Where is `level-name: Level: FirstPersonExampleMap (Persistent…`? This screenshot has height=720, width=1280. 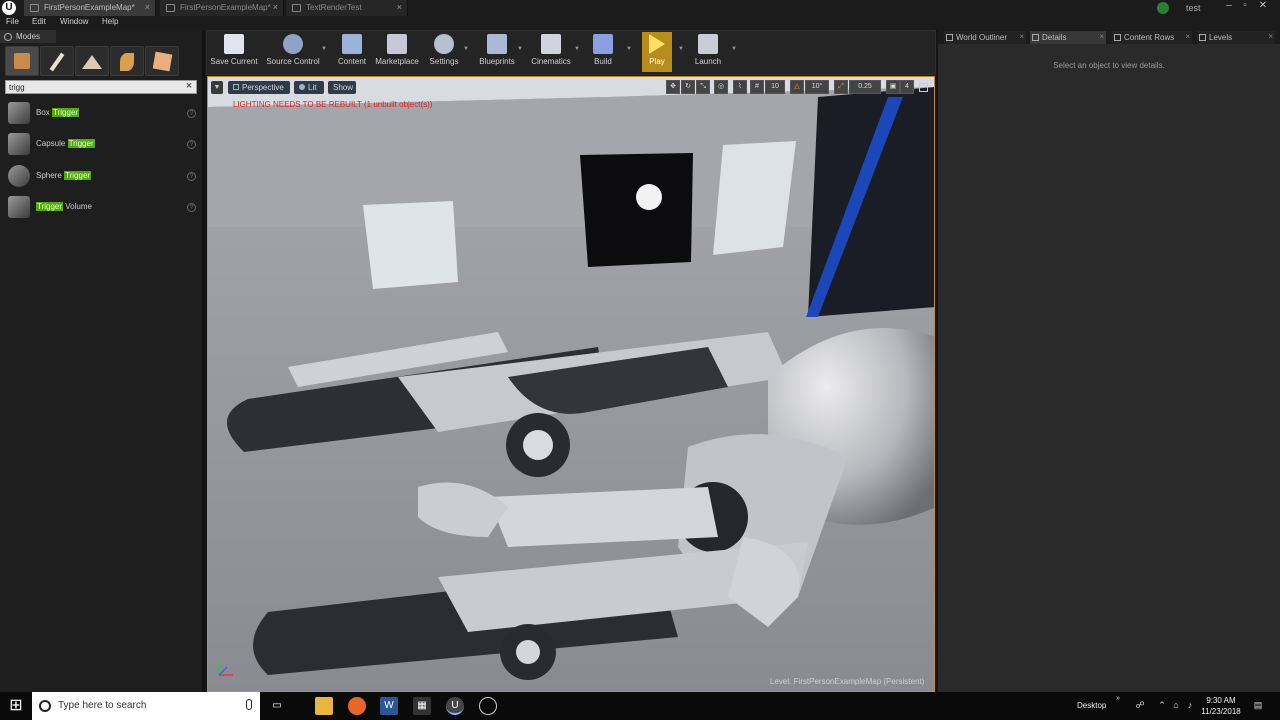 level-name: Level: FirstPersonExampleMap (Persistent… is located at coordinates (847, 681).